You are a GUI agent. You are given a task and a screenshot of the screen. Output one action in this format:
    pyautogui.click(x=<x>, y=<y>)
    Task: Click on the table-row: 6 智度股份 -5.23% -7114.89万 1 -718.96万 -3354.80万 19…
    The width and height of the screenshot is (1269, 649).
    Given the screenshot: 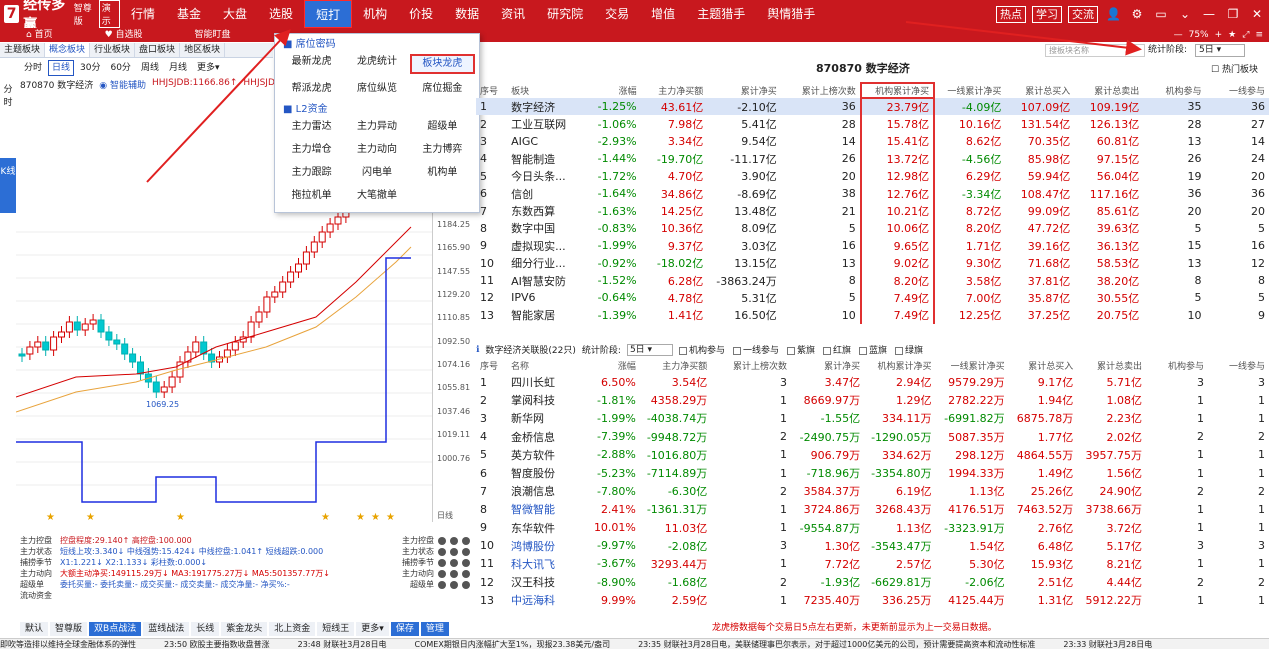 What is the action you would take?
    pyautogui.click(x=872, y=473)
    